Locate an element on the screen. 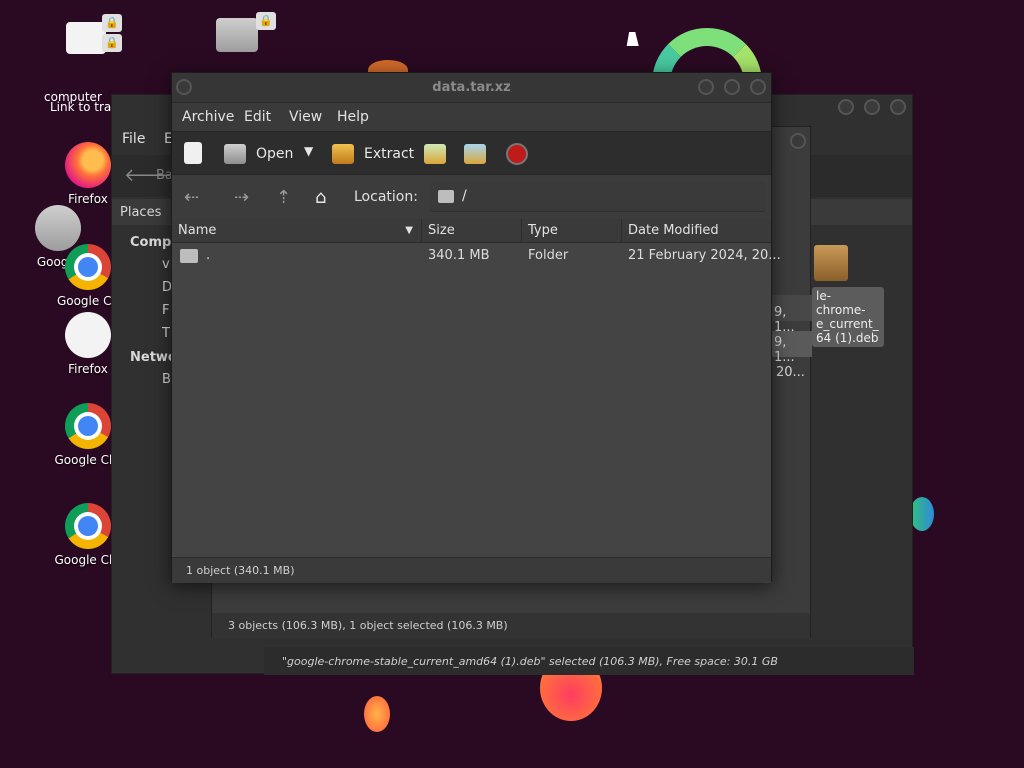  toolbar: Open ▼ Extract is located at coordinates (471, 153).